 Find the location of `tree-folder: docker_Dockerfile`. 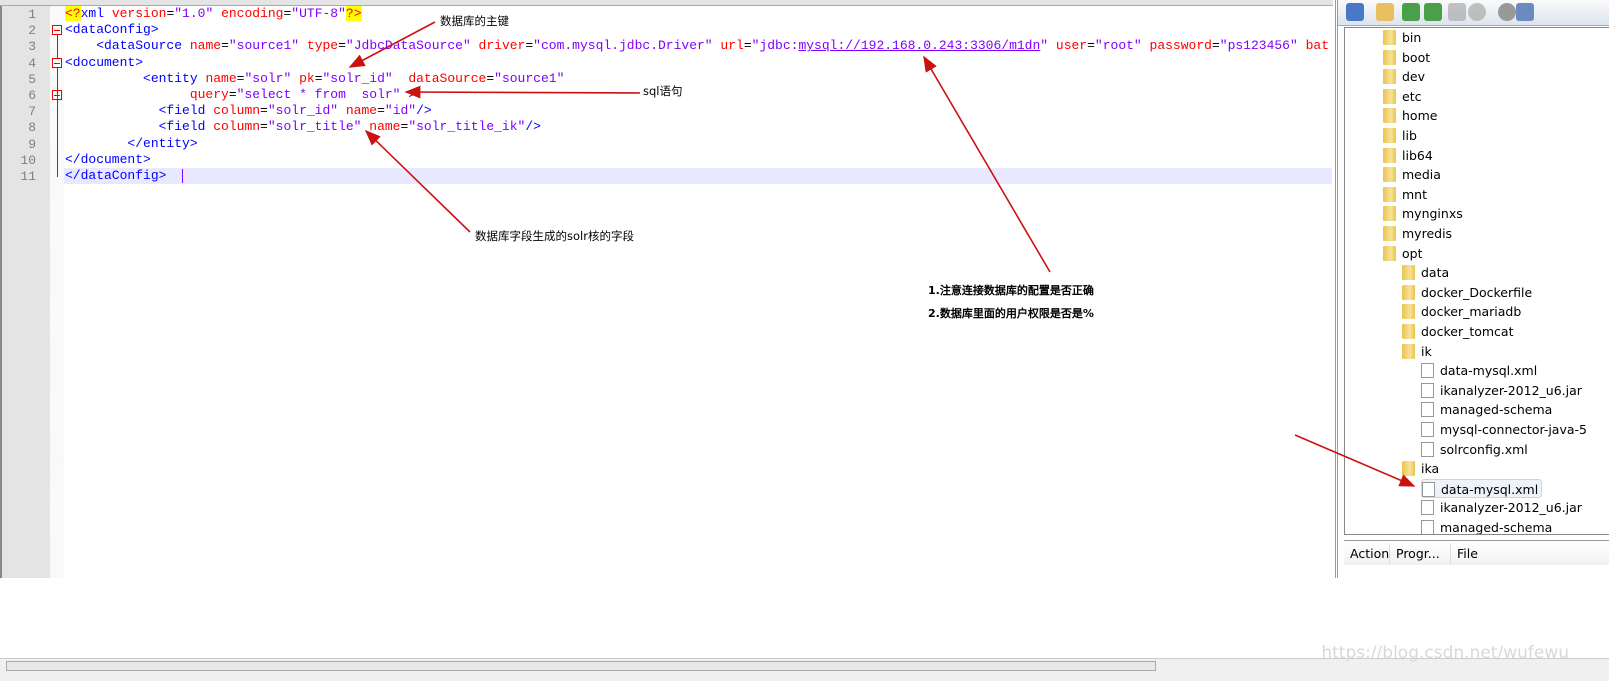

tree-folder: docker_Dockerfile is located at coordinates (1467, 292).